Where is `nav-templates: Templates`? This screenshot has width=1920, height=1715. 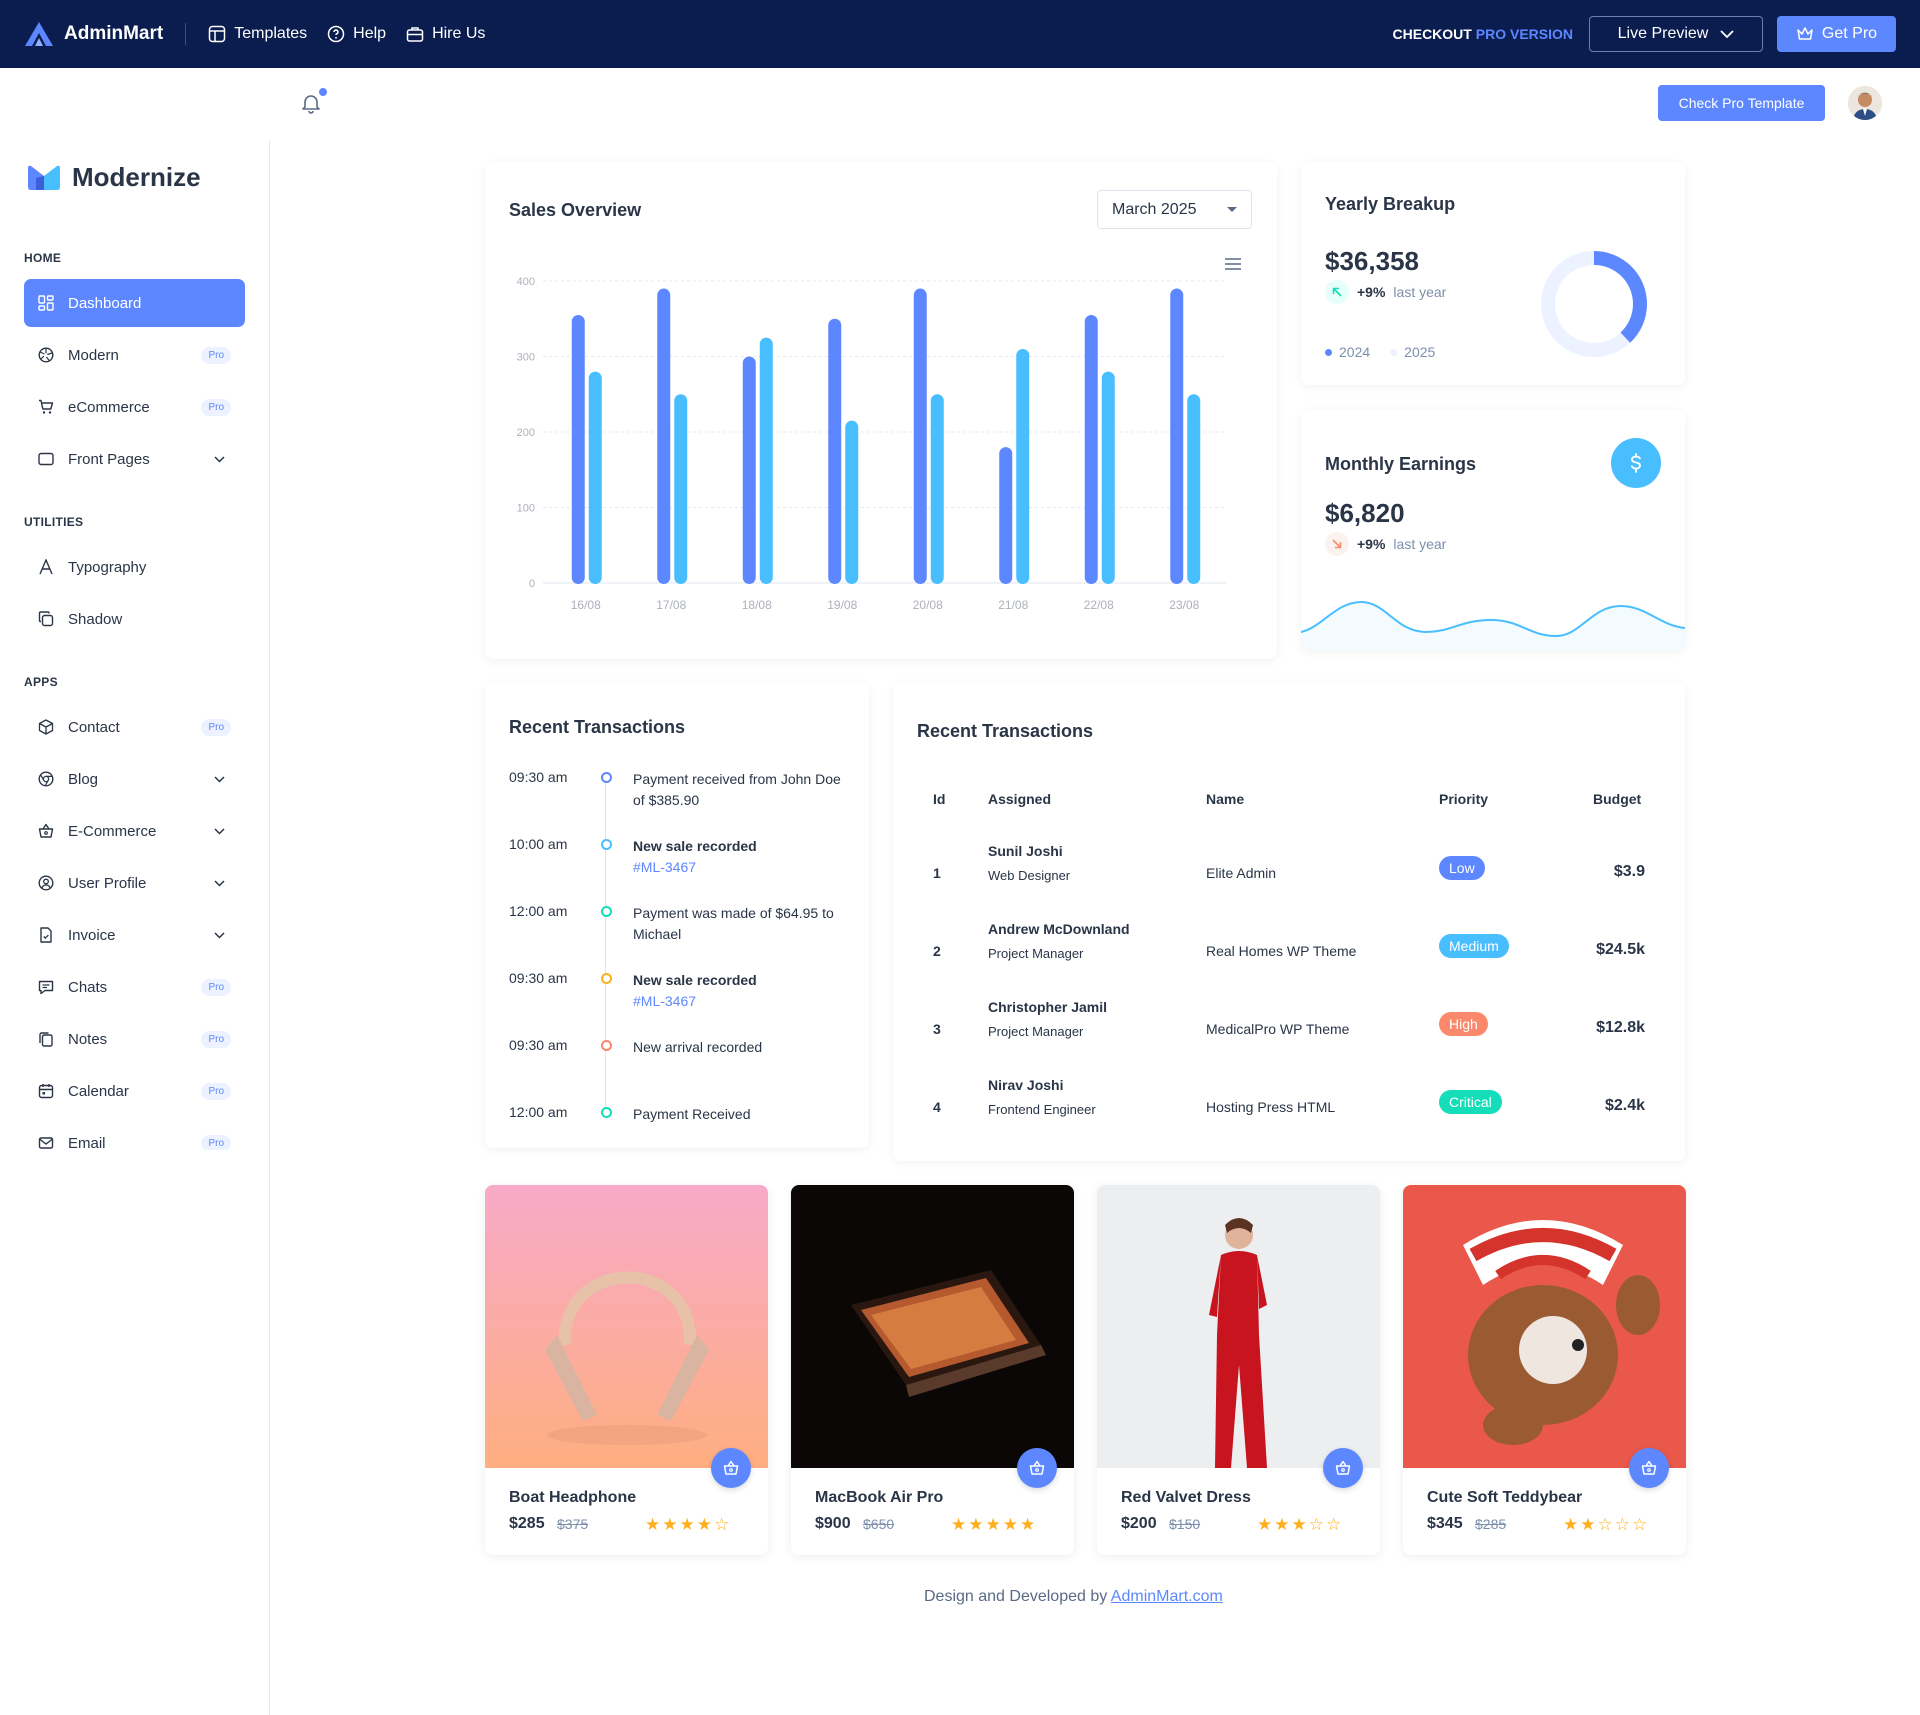
nav-templates: Templates is located at coordinates (257, 34).